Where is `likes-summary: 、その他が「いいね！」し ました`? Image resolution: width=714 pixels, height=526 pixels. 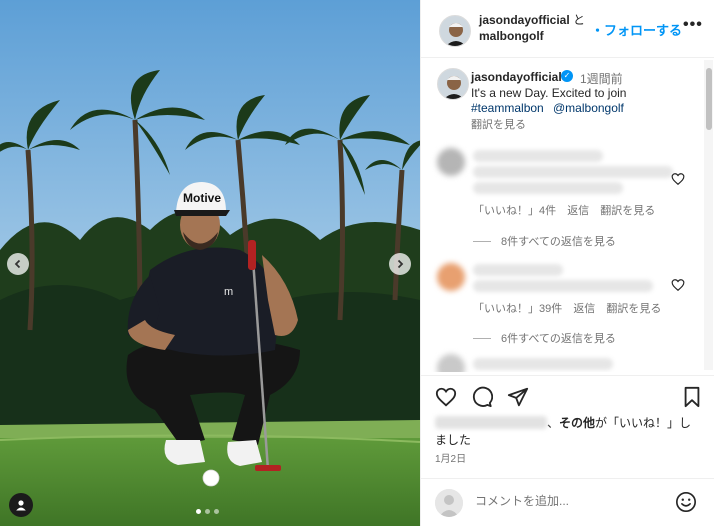
likes-summary: 、その他が「いいね！」し ました is located at coordinates (570, 432).